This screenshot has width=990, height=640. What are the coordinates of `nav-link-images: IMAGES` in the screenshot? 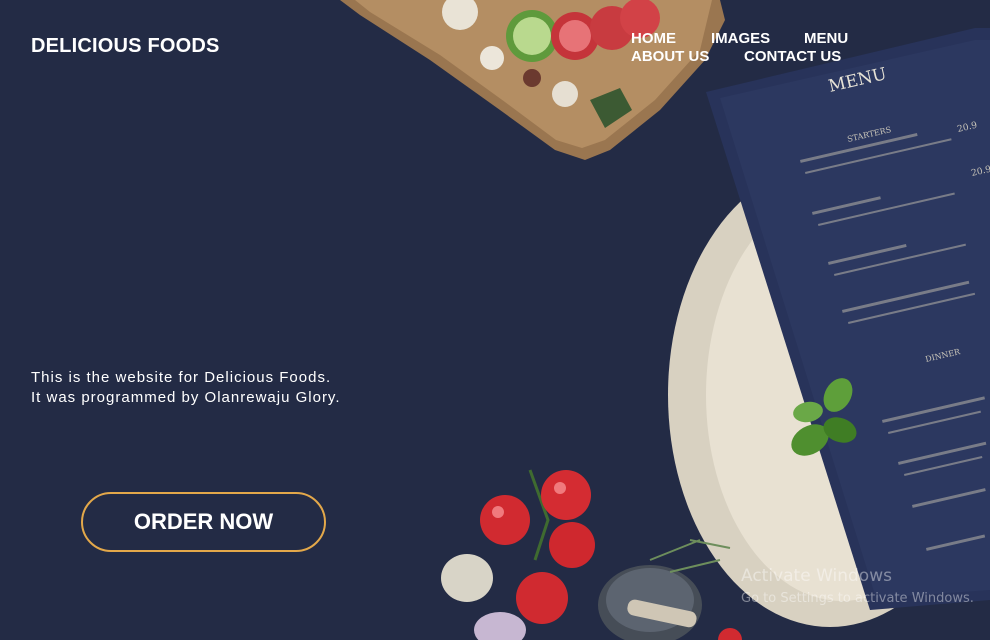 It's located at (740, 38).